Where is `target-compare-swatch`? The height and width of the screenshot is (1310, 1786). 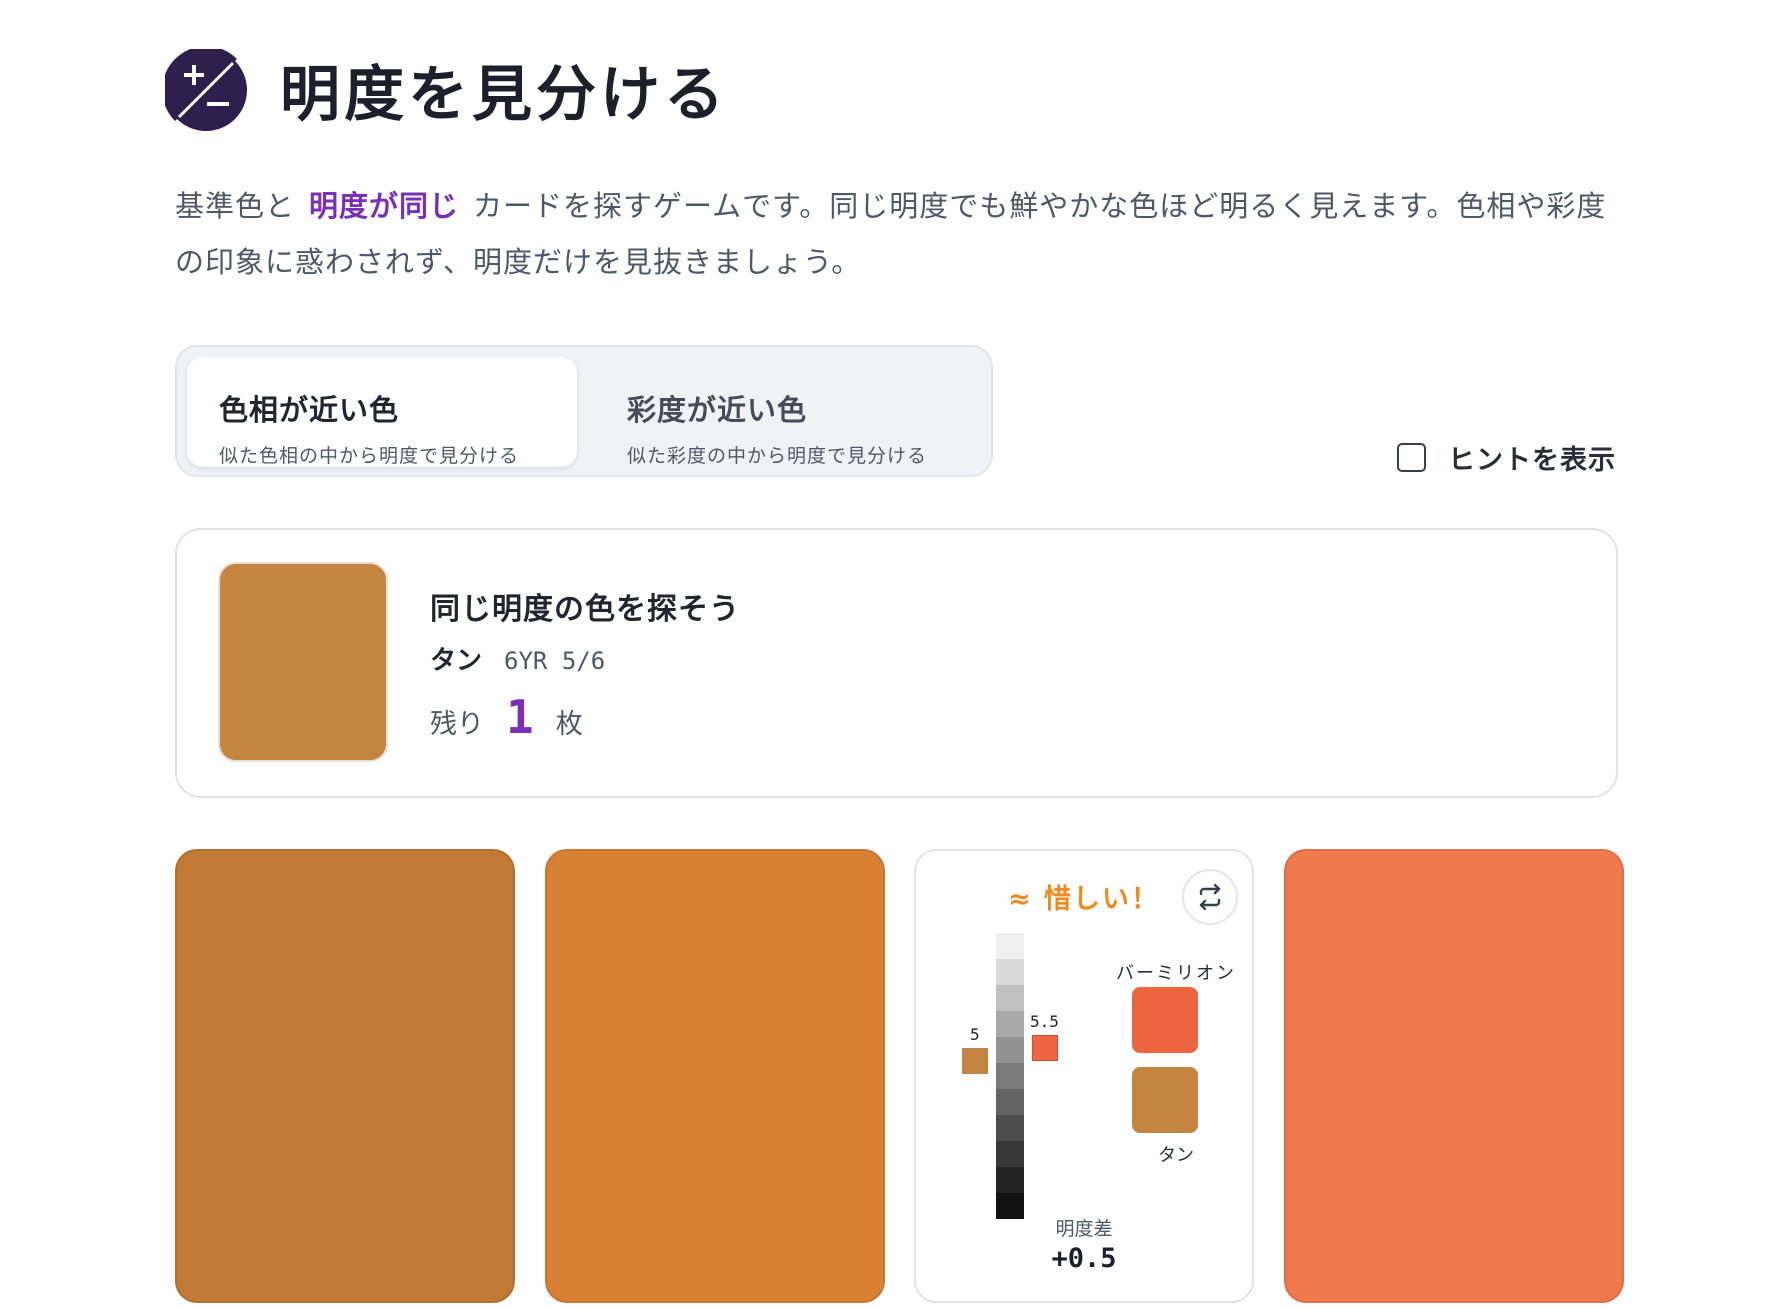
target-compare-swatch is located at coordinates (1165, 1100).